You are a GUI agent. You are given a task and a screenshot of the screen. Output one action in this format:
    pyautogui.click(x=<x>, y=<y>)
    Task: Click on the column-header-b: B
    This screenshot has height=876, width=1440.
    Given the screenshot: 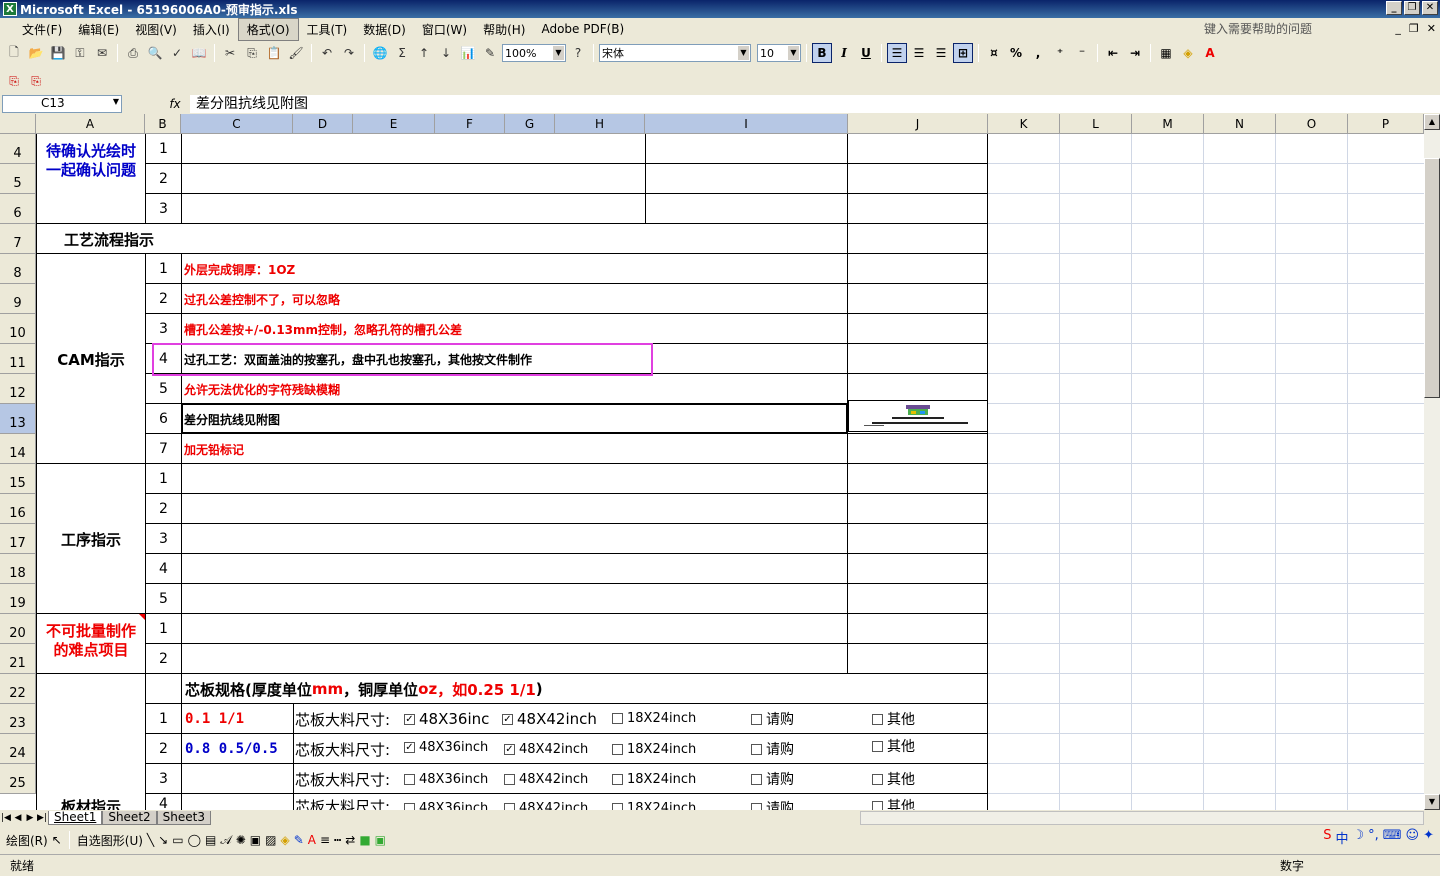 What is the action you would take?
    pyautogui.click(x=163, y=124)
    